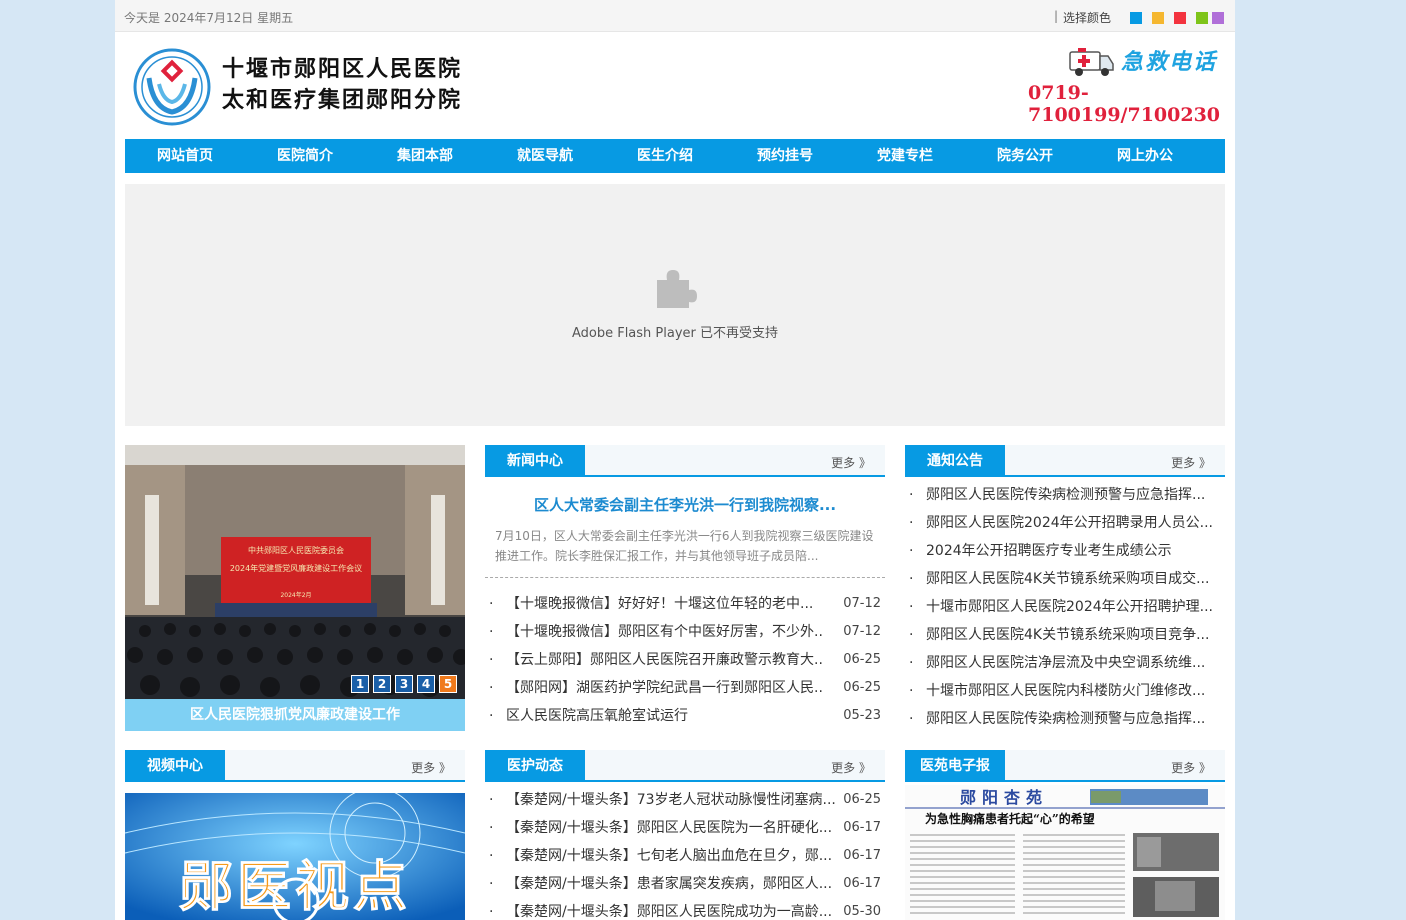 Image resolution: width=1406 pixels, height=920 pixels. Describe the element at coordinates (1004, 797) in the screenshot. I see `epaper-masthead: 郧阳杏苑` at that location.